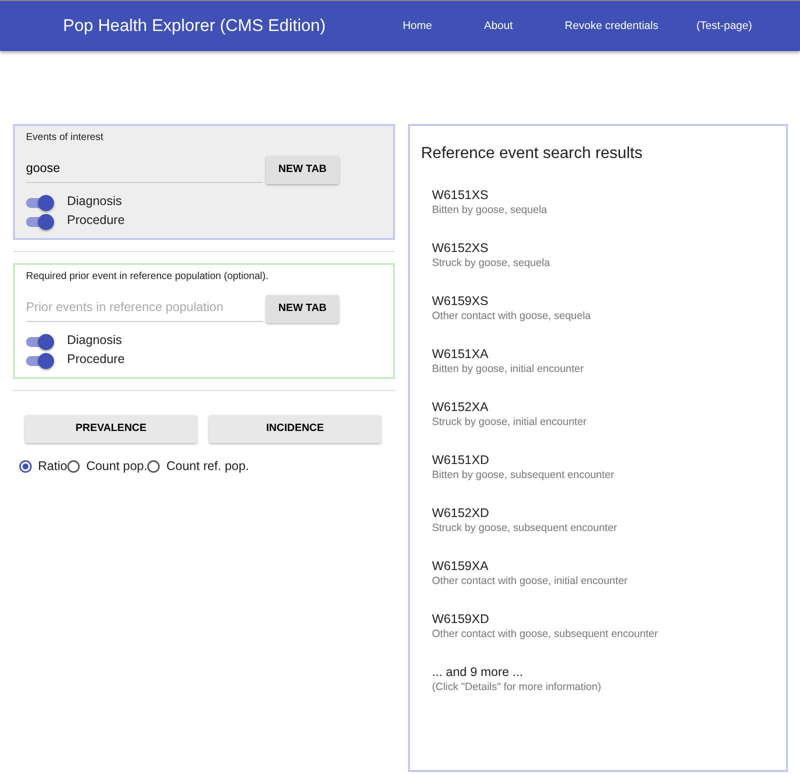 The image size is (800, 774). I want to click on result-code: W6151XS, so click(461, 196).